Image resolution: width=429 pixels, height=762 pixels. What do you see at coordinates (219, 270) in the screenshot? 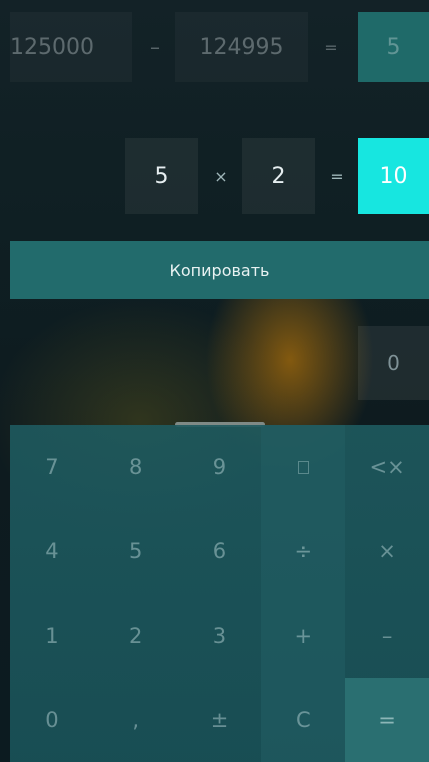
I see `copy-button: Копировать` at bounding box center [219, 270].